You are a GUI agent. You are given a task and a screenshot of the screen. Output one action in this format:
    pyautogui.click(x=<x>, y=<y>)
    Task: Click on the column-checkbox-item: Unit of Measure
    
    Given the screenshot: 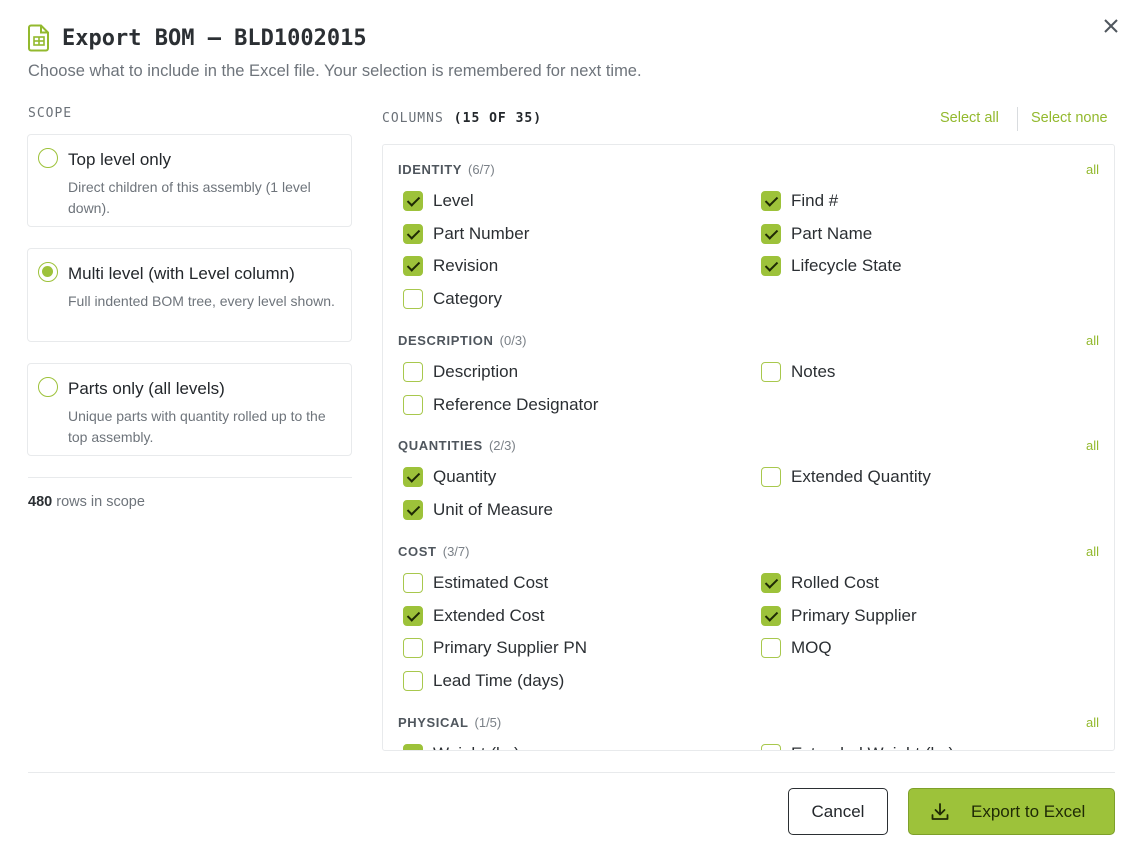 What is the action you would take?
    pyautogui.click(x=478, y=509)
    